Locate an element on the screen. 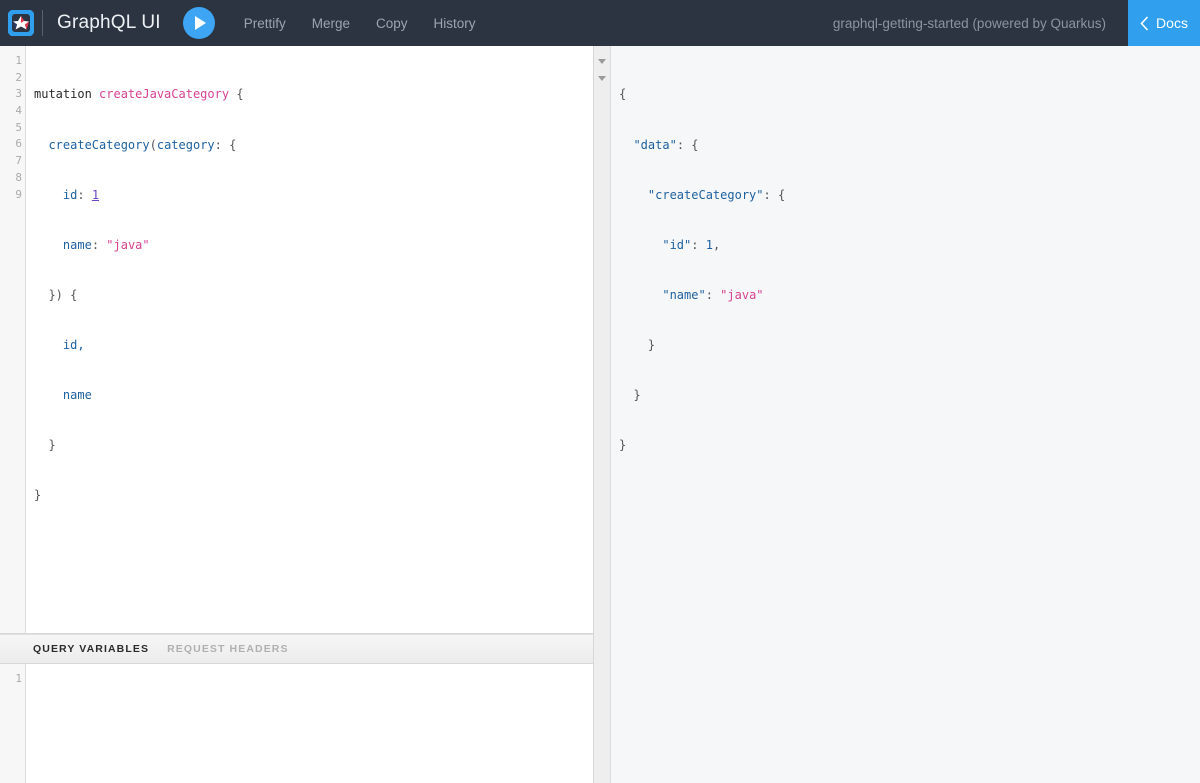 Image resolution: width=1200 pixels, height=783 pixels. line-number: 9 is located at coordinates (18, 194).